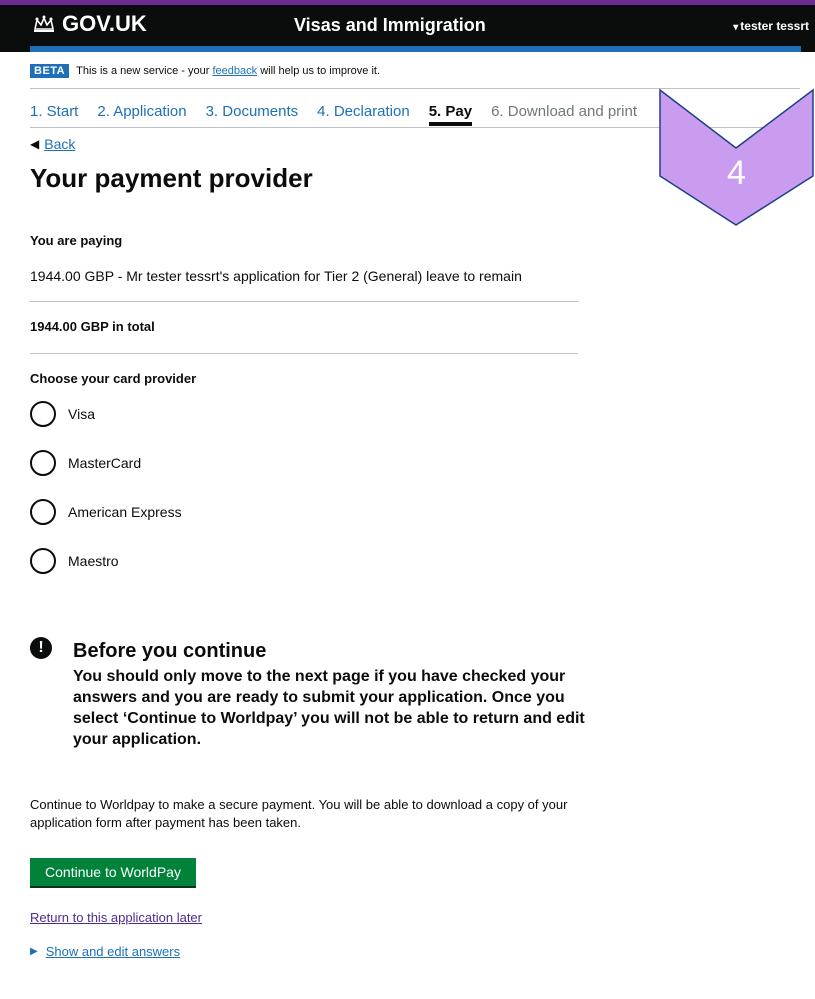  I want to click on triangle-right-icon: ▶, so click(34, 951).